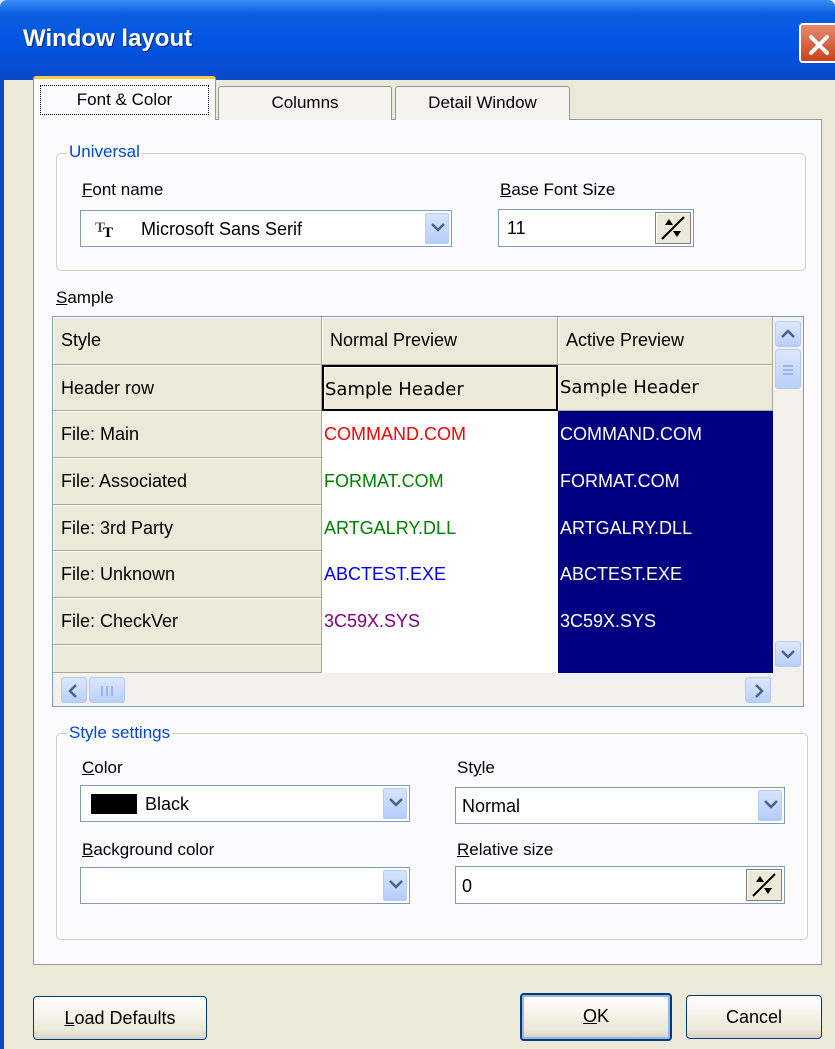  I want to click on chevron-left-icon, so click(72, 691).